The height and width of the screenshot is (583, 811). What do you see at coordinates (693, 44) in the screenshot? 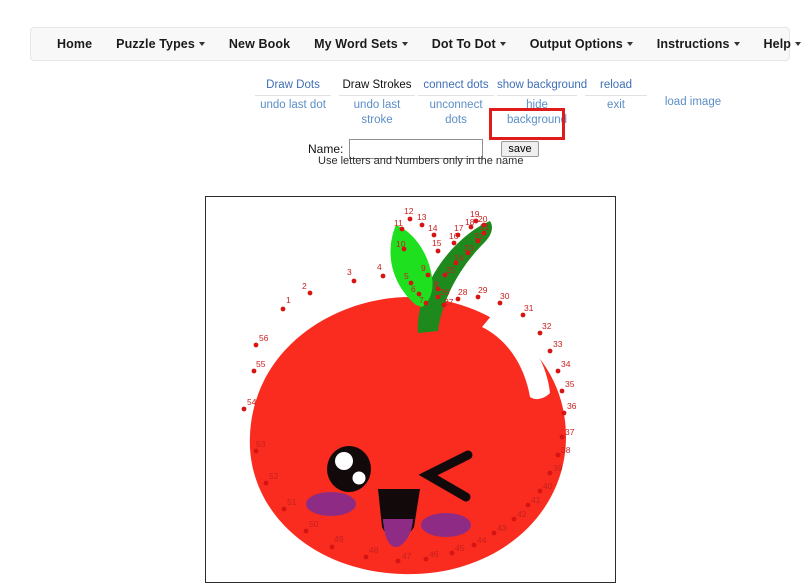
I see `nav-item-label: Instructions` at bounding box center [693, 44].